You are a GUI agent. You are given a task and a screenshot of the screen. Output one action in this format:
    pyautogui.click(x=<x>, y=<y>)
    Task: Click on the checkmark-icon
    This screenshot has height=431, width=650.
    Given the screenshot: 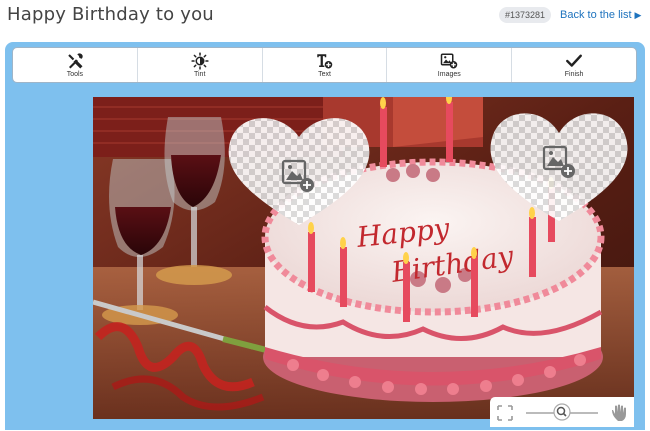 What is the action you would take?
    pyautogui.click(x=574, y=60)
    